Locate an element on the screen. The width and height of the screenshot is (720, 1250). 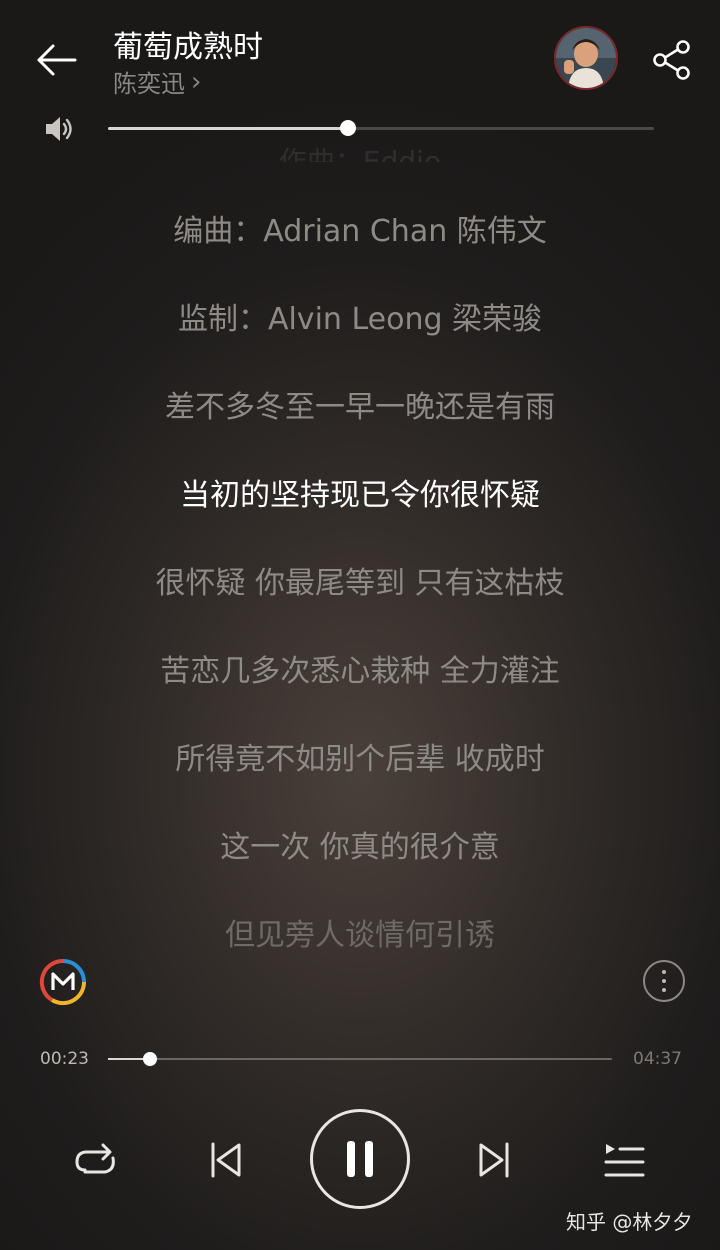
share-button is located at coordinates (672, 60).